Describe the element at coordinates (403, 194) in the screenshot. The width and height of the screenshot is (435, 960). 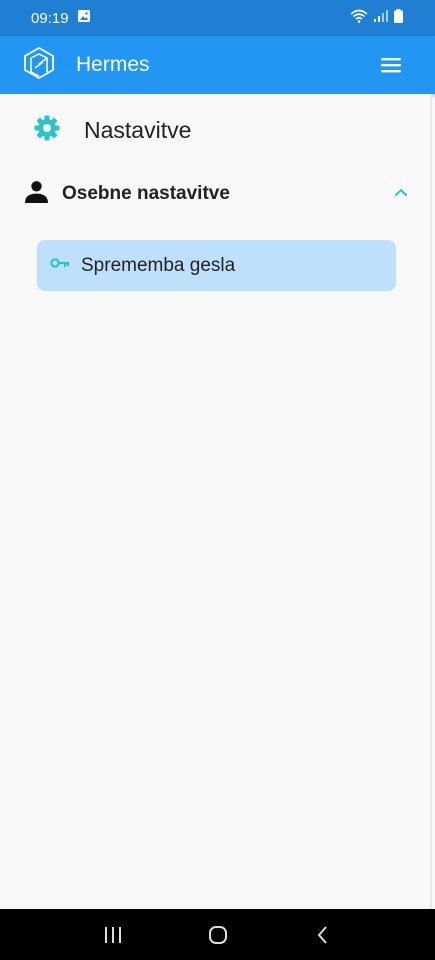
I see `chevron-up-icon` at that location.